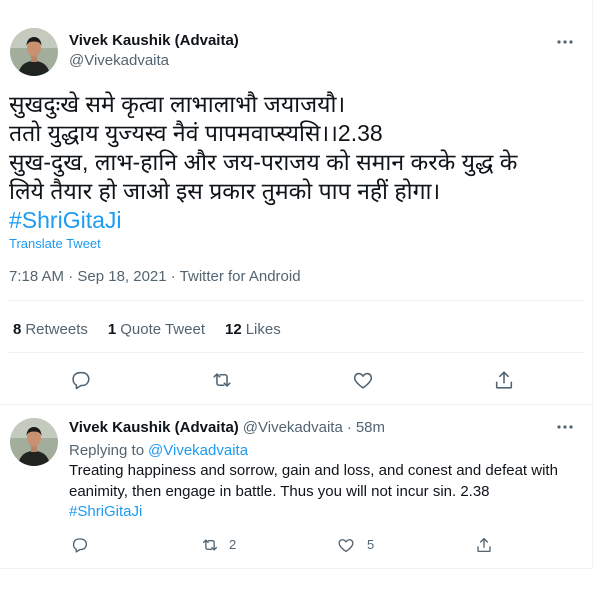  I want to click on more-options-button, so click(565, 42).